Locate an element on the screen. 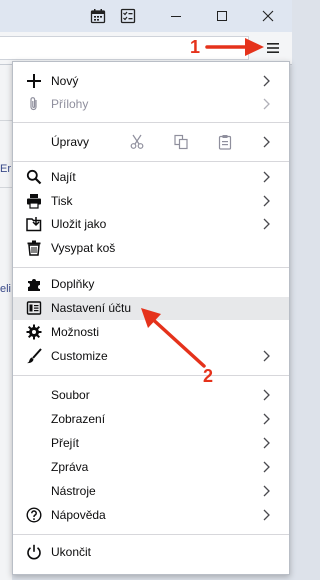  paintbrush-icon is located at coordinates (34, 356).